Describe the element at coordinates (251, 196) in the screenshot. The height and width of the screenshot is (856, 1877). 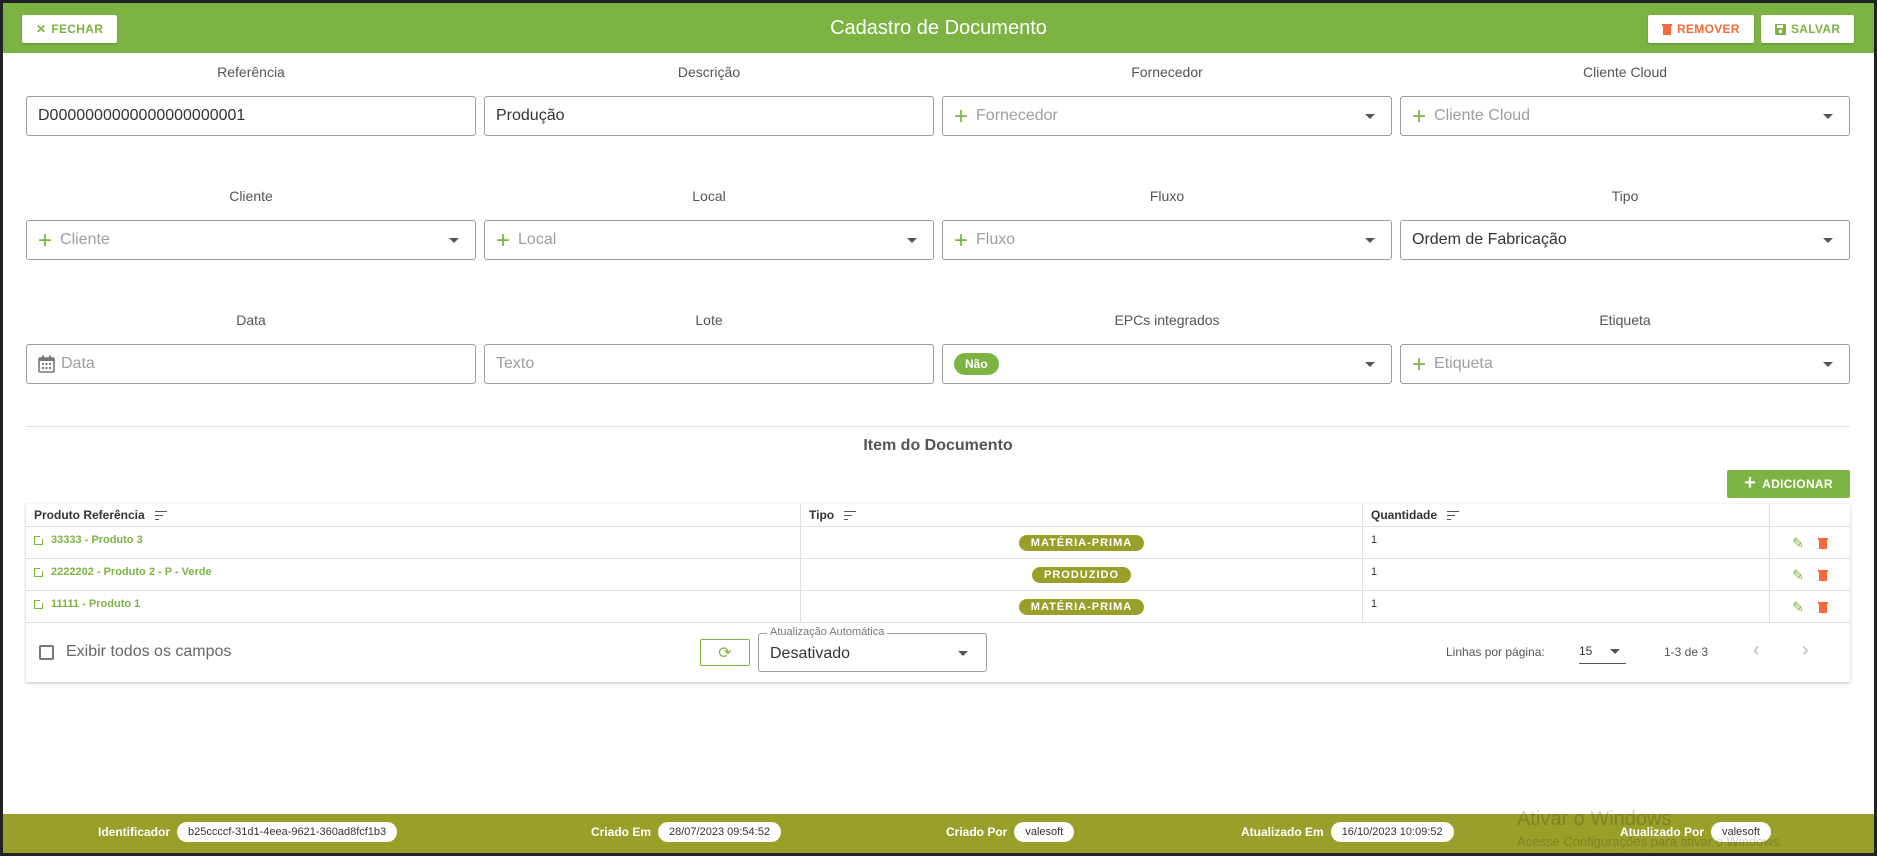
I see `cliente-label: Cliente` at that location.